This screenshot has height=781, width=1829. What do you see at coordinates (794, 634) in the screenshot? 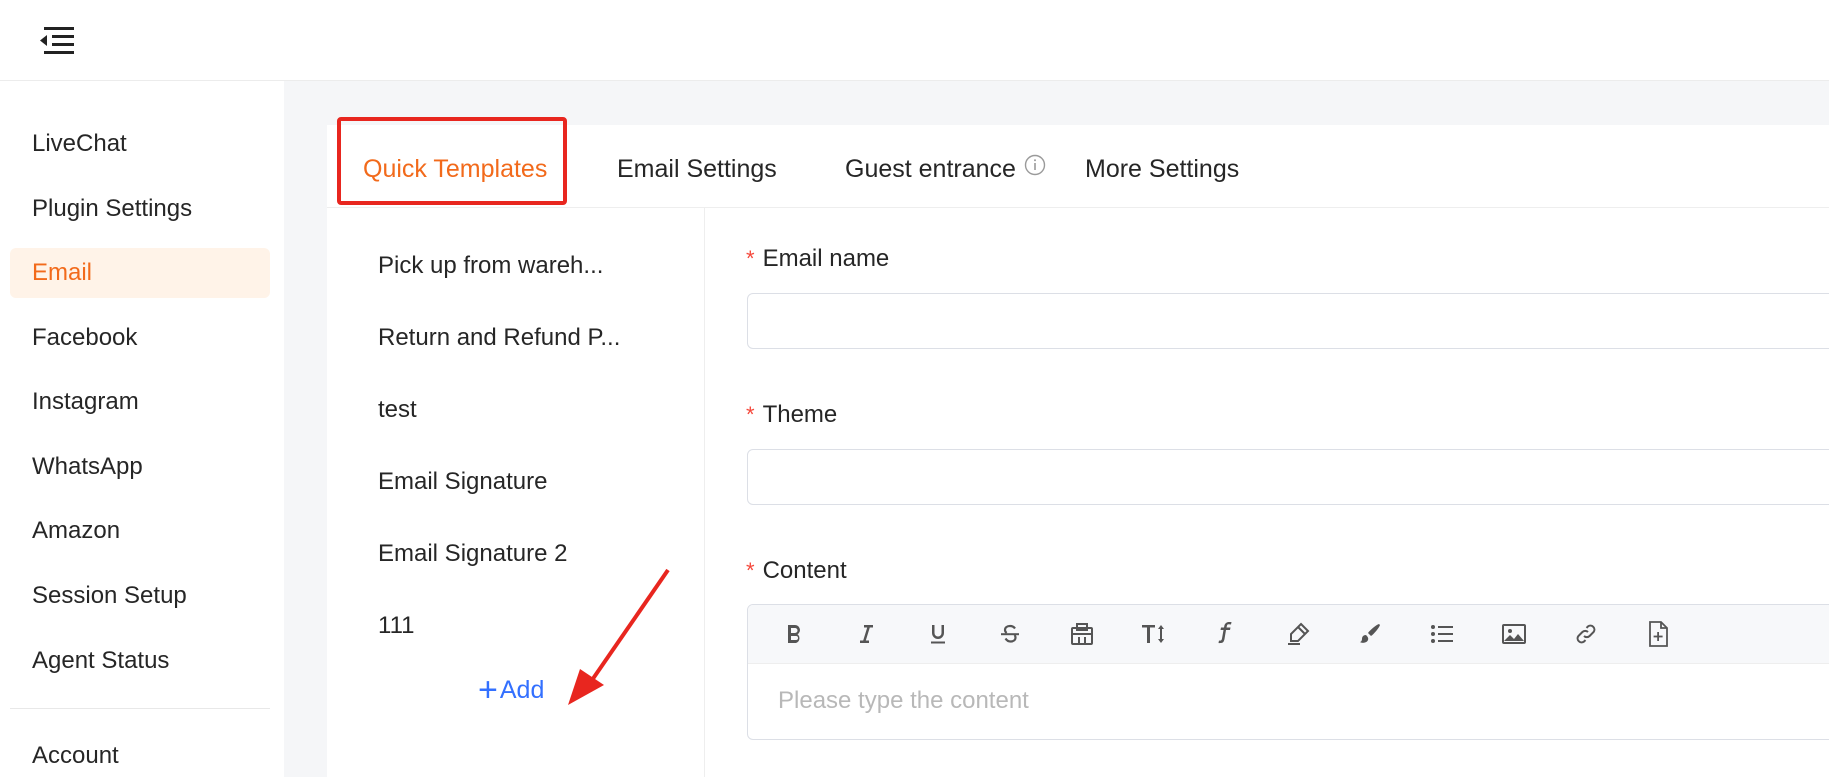
I see `bold-icon` at bounding box center [794, 634].